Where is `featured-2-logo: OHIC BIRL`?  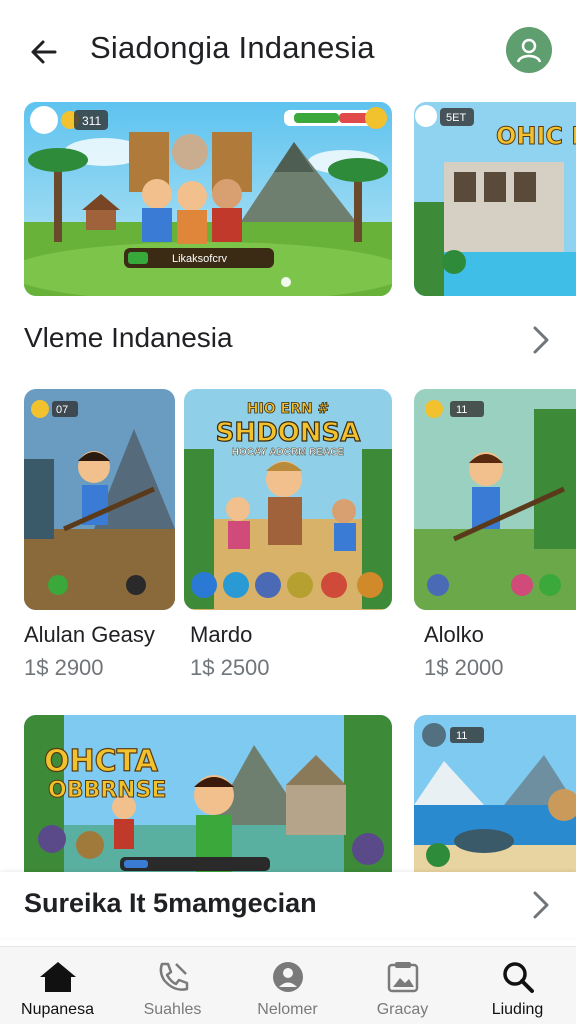
featured-2-logo: OHIC BIRL is located at coordinates (536, 136).